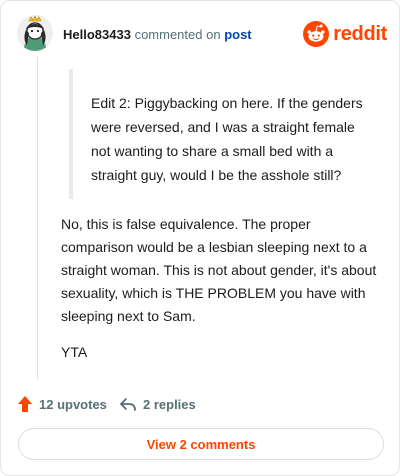 The width and height of the screenshot is (400, 476). Describe the element at coordinates (360, 33) in the screenshot. I see `reddit-wordmark: reddit` at that location.